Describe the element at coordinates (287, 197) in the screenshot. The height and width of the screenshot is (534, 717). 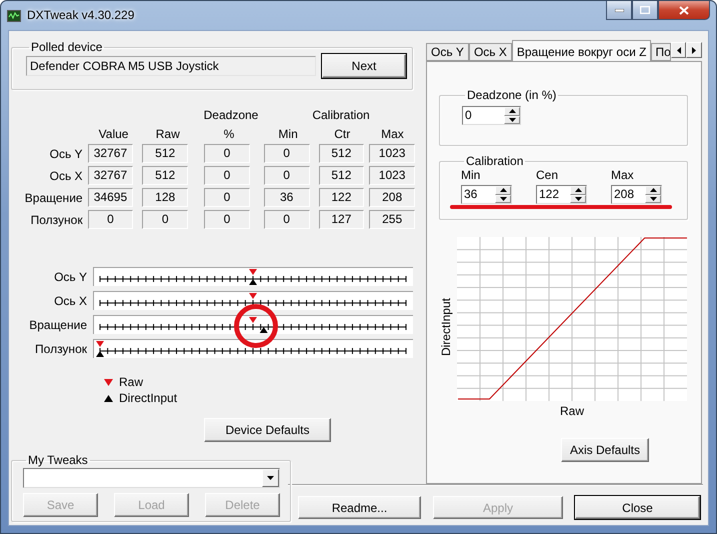
I see `value-cell: 36` at that location.